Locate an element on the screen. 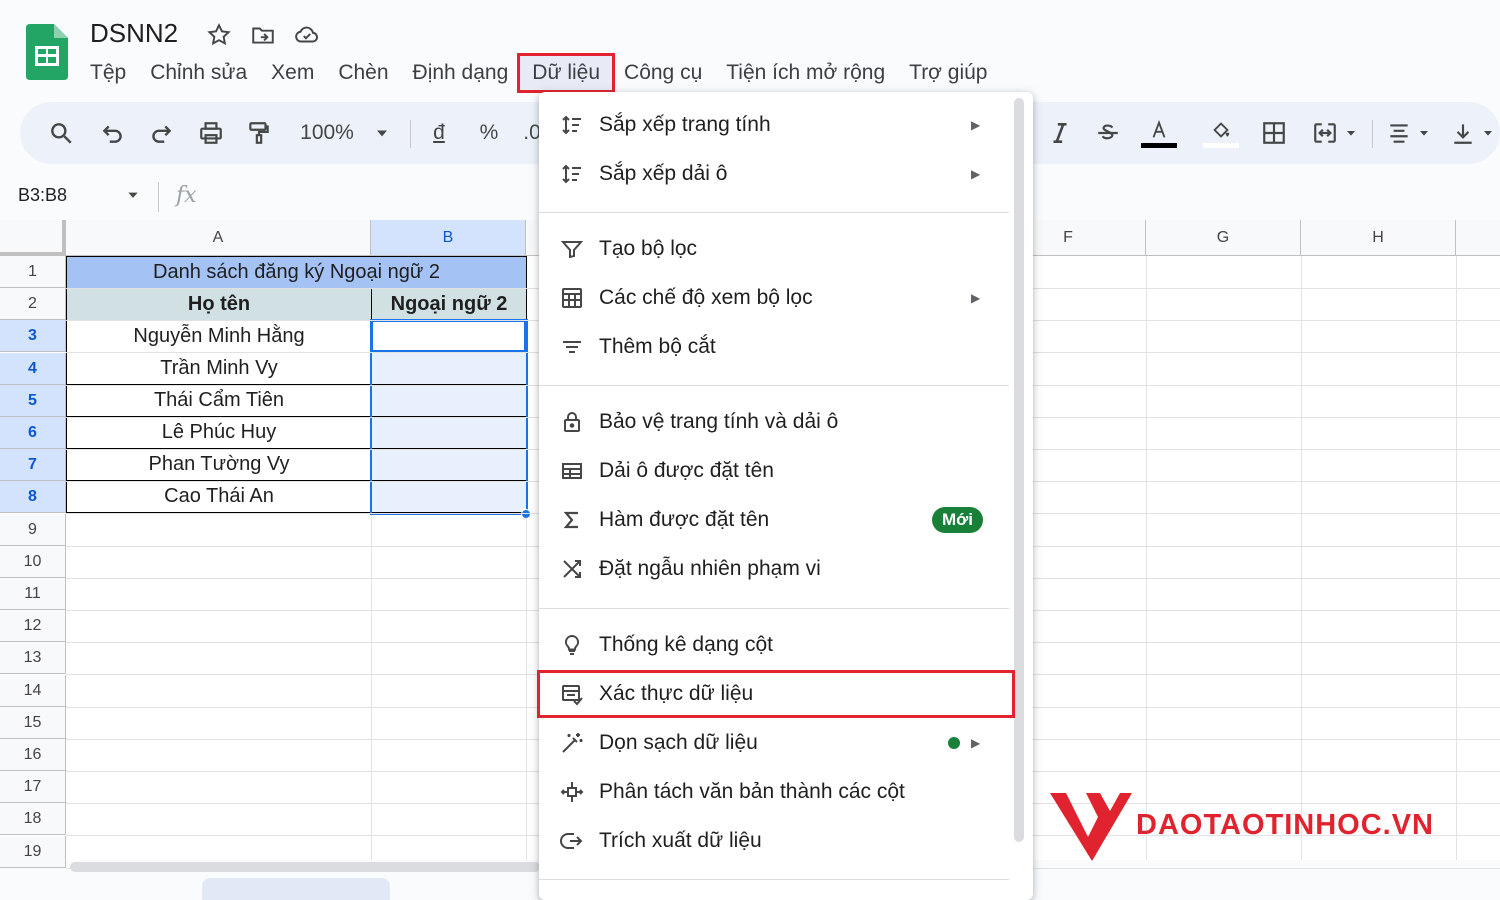  currency-format-button: đ is located at coordinates (439, 133).